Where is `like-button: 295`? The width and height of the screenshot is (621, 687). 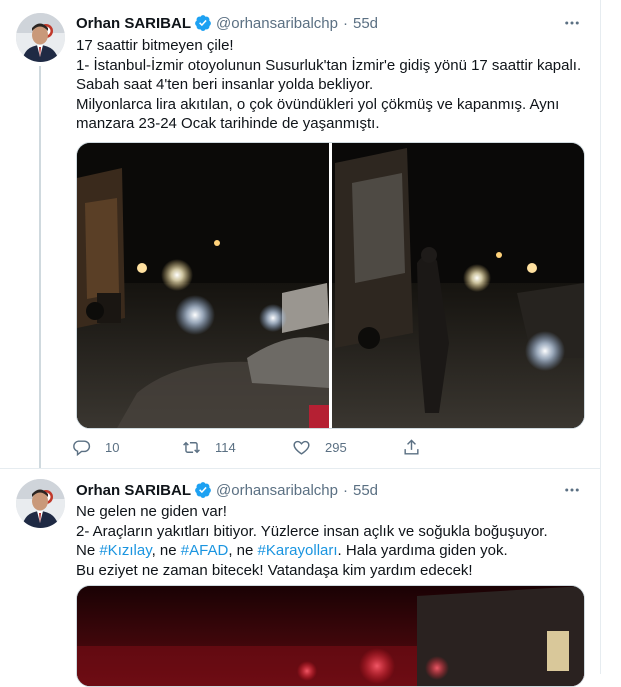 like-button: 295 is located at coordinates (347, 447).